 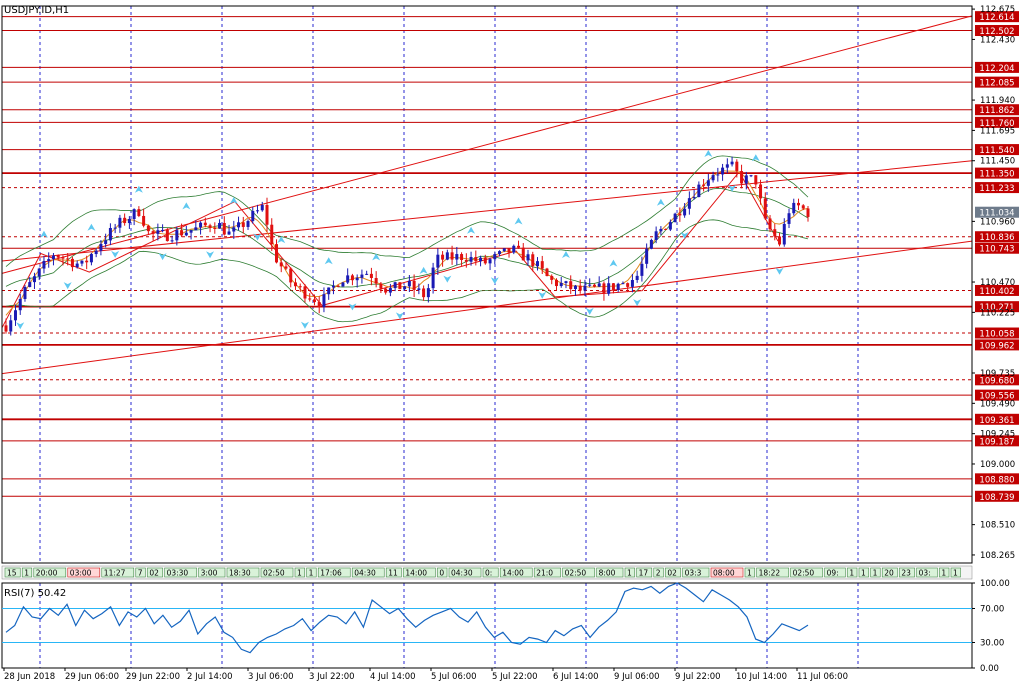 I want to click on price-tick-label: 109.490, so click(x=997, y=404).